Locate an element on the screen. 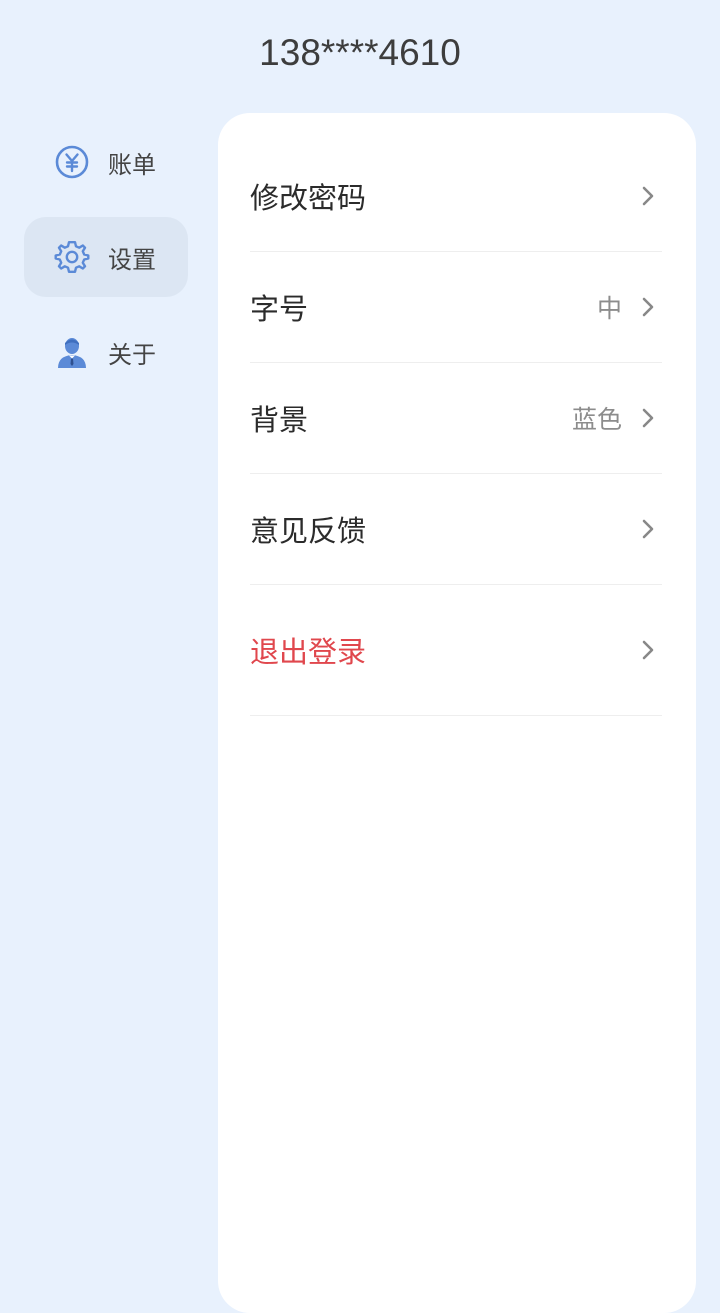 This screenshot has height=1313, width=720. logout-label: 退出登录 is located at coordinates (308, 652).